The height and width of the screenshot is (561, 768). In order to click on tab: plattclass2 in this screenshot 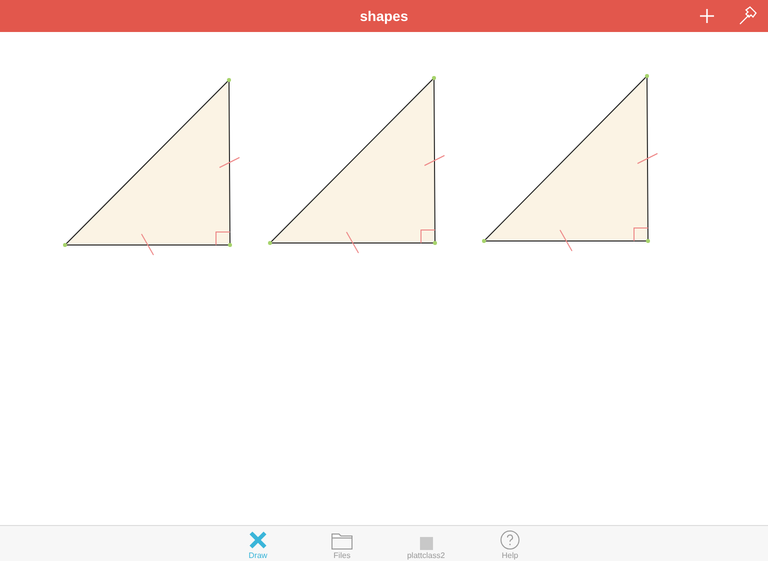, I will do `click(426, 543)`.